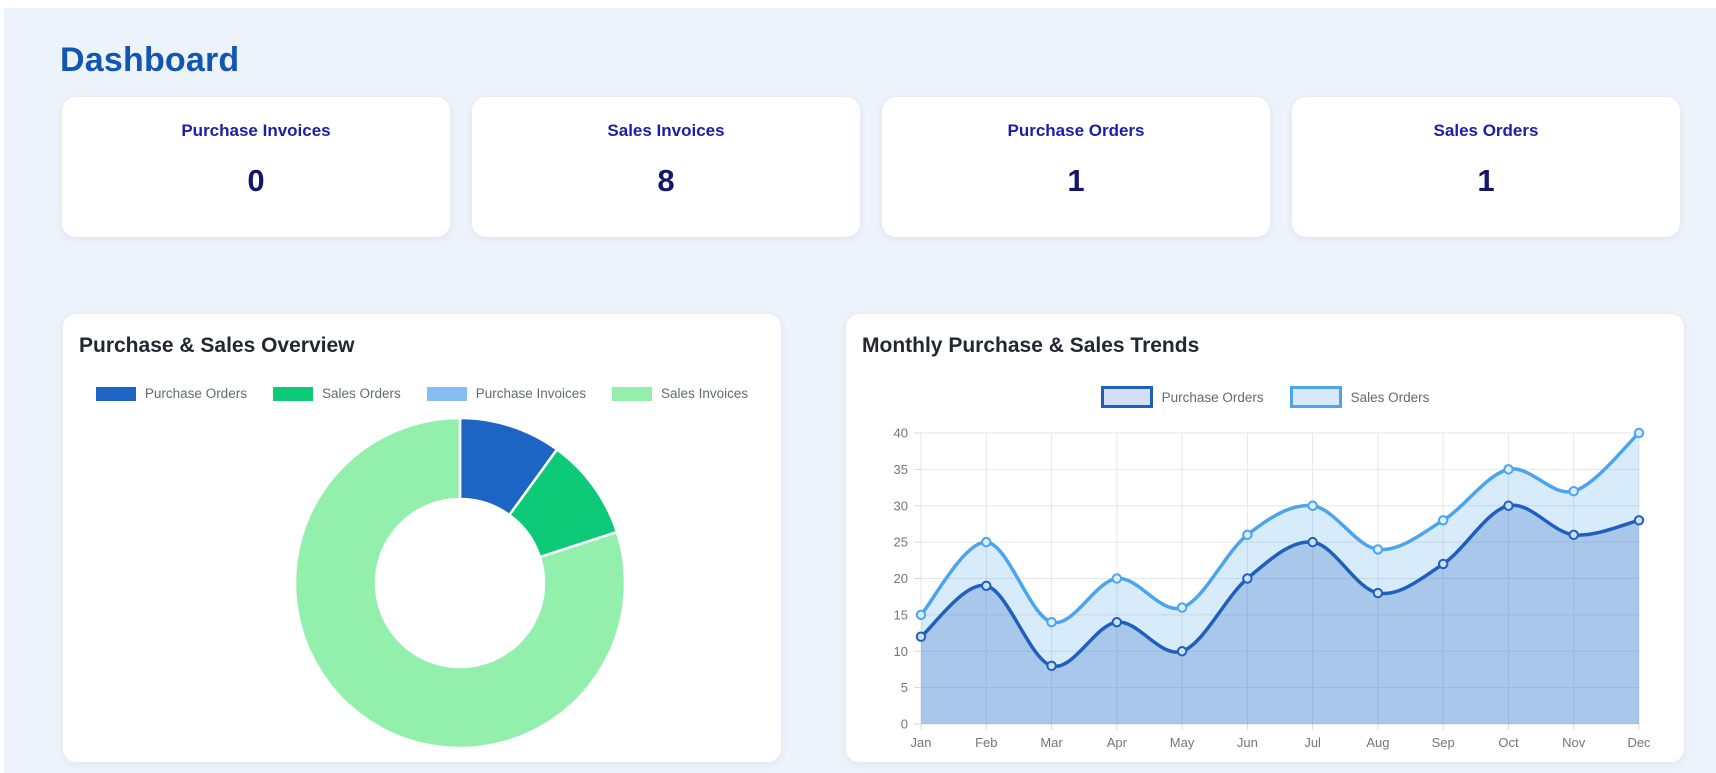 The height and width of the screenshot is (773, 1716). Describe the element at coordinates (921, 742) in the screenshot. I see `svg-text: Jan` at that location.